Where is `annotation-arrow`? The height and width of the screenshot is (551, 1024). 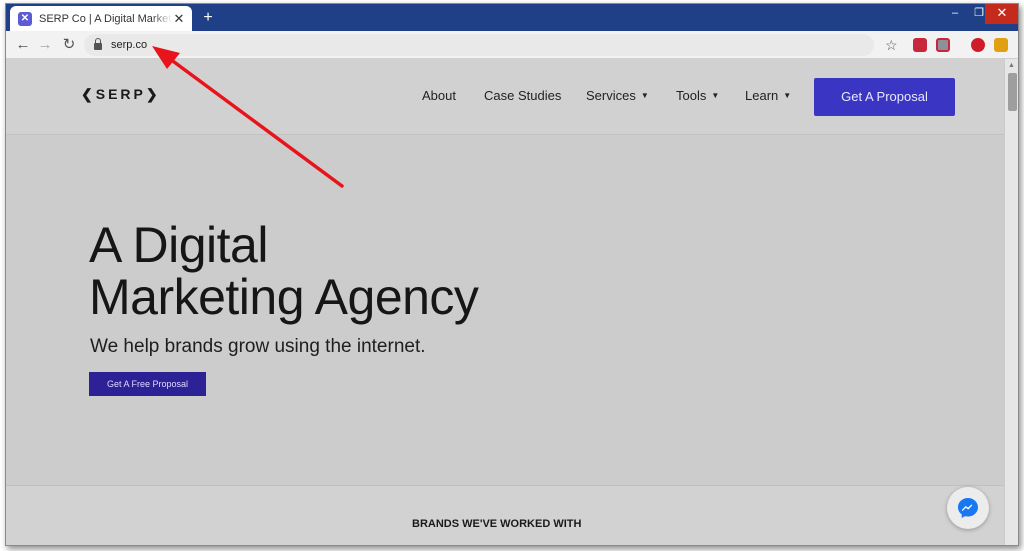
annotation-arrow is located at coordinates (248, 117).